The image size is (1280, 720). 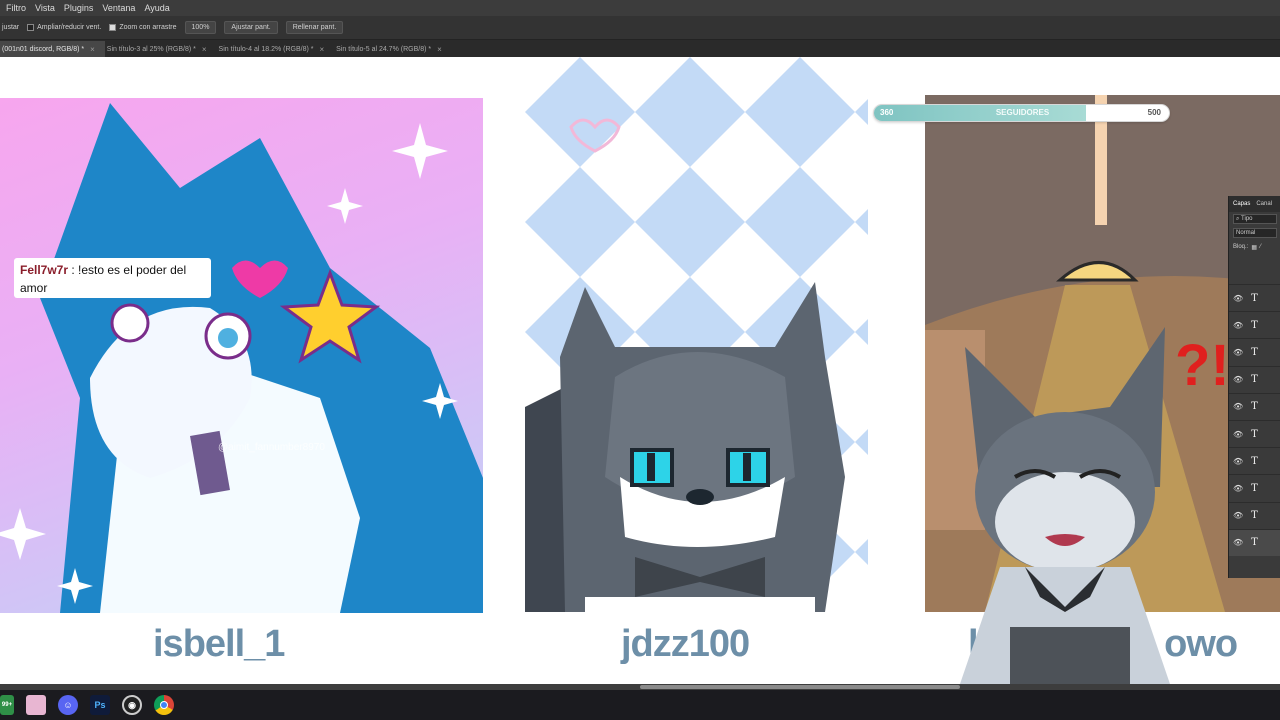 I want to click on lock-row: Bloq.: ▦ ⁄, so click(x=1254, y=247).